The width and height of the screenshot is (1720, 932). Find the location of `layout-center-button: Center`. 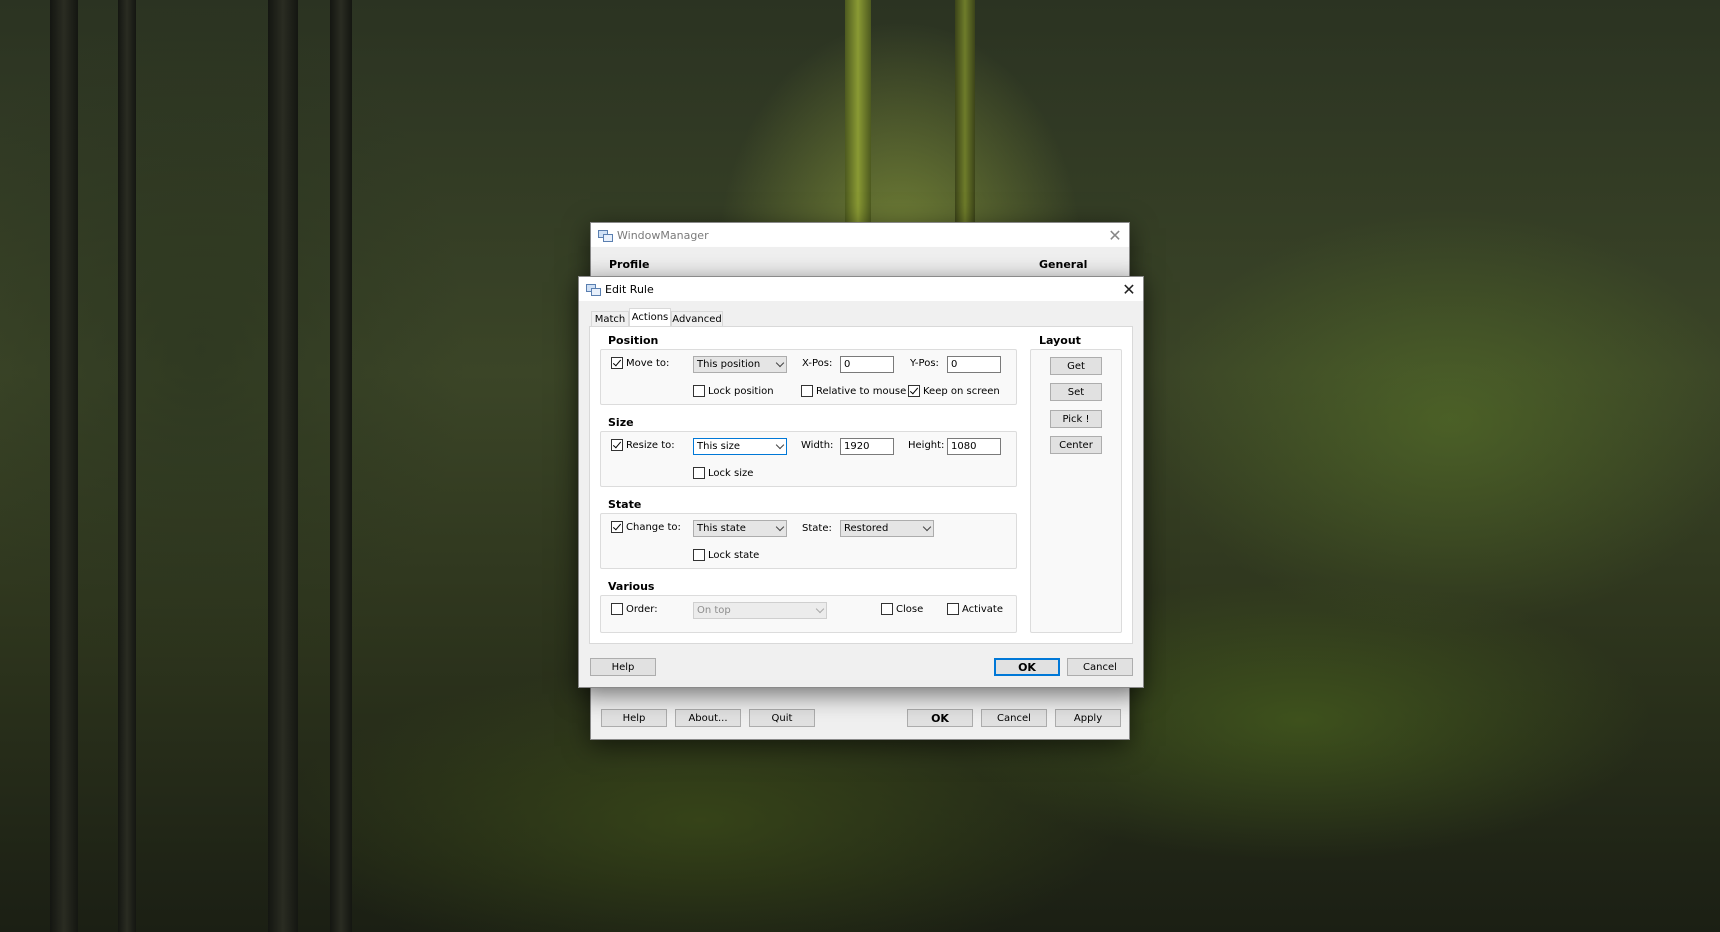

layout-center-button: Center is located at coordinates (1076, 445).